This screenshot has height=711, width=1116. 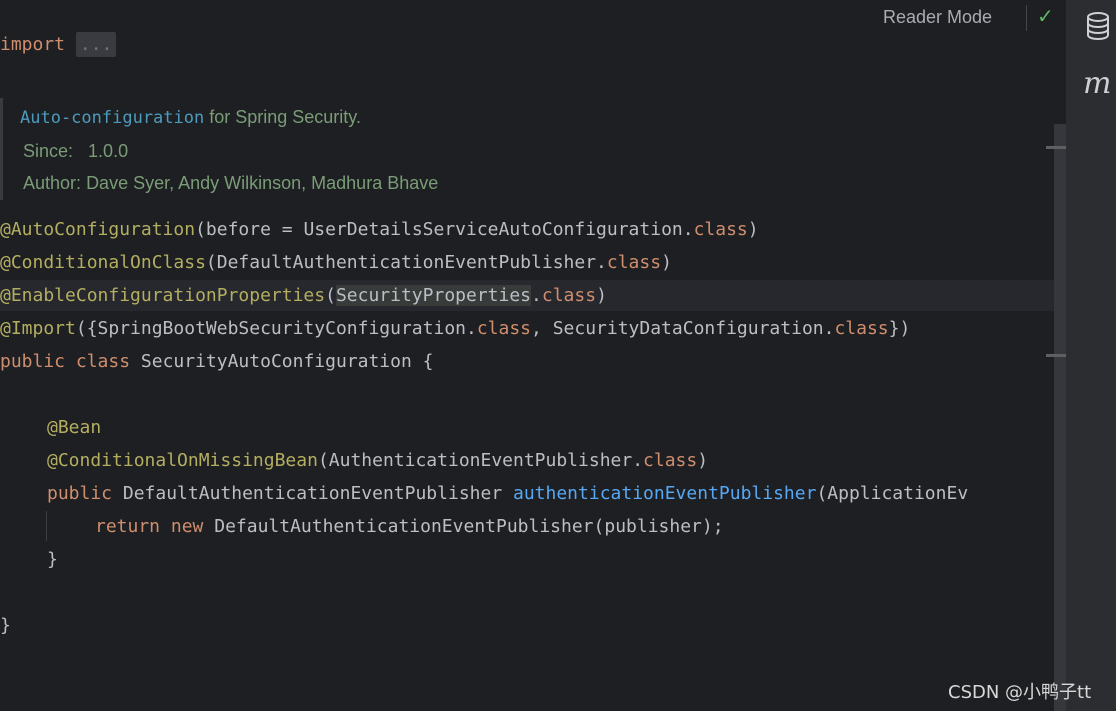 What do you see at coordinates (48, 151) in the screenshot?
I see `doc-since-label: Since:` at bounding box center [48, 151].